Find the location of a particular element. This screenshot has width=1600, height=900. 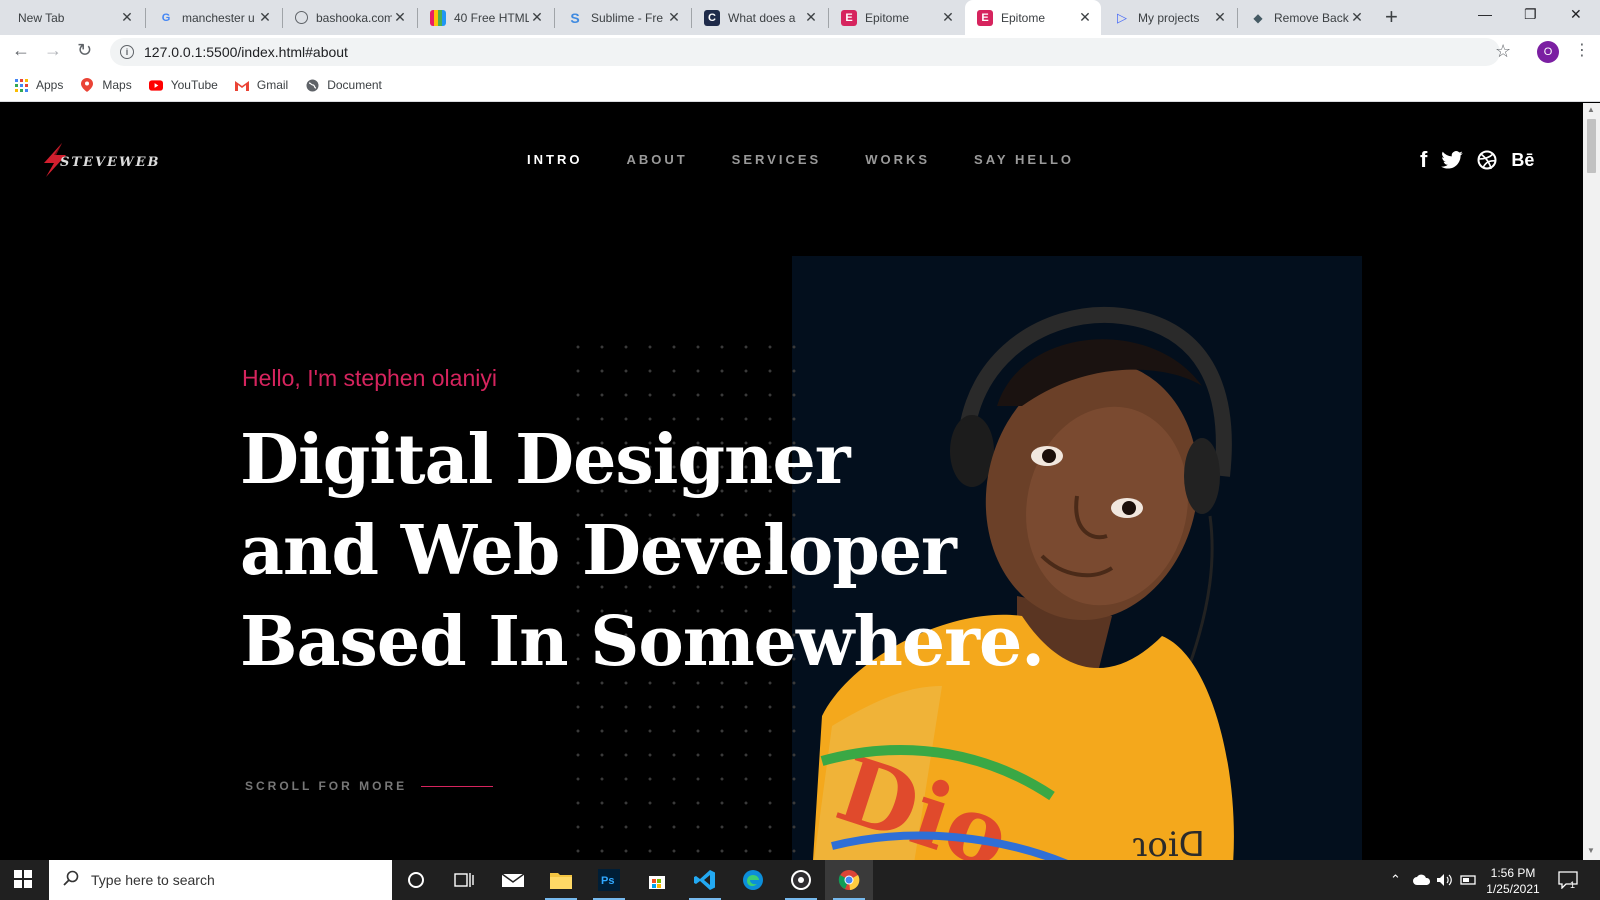

bookmark-maps: Maps is located at coordinates (106, 85).